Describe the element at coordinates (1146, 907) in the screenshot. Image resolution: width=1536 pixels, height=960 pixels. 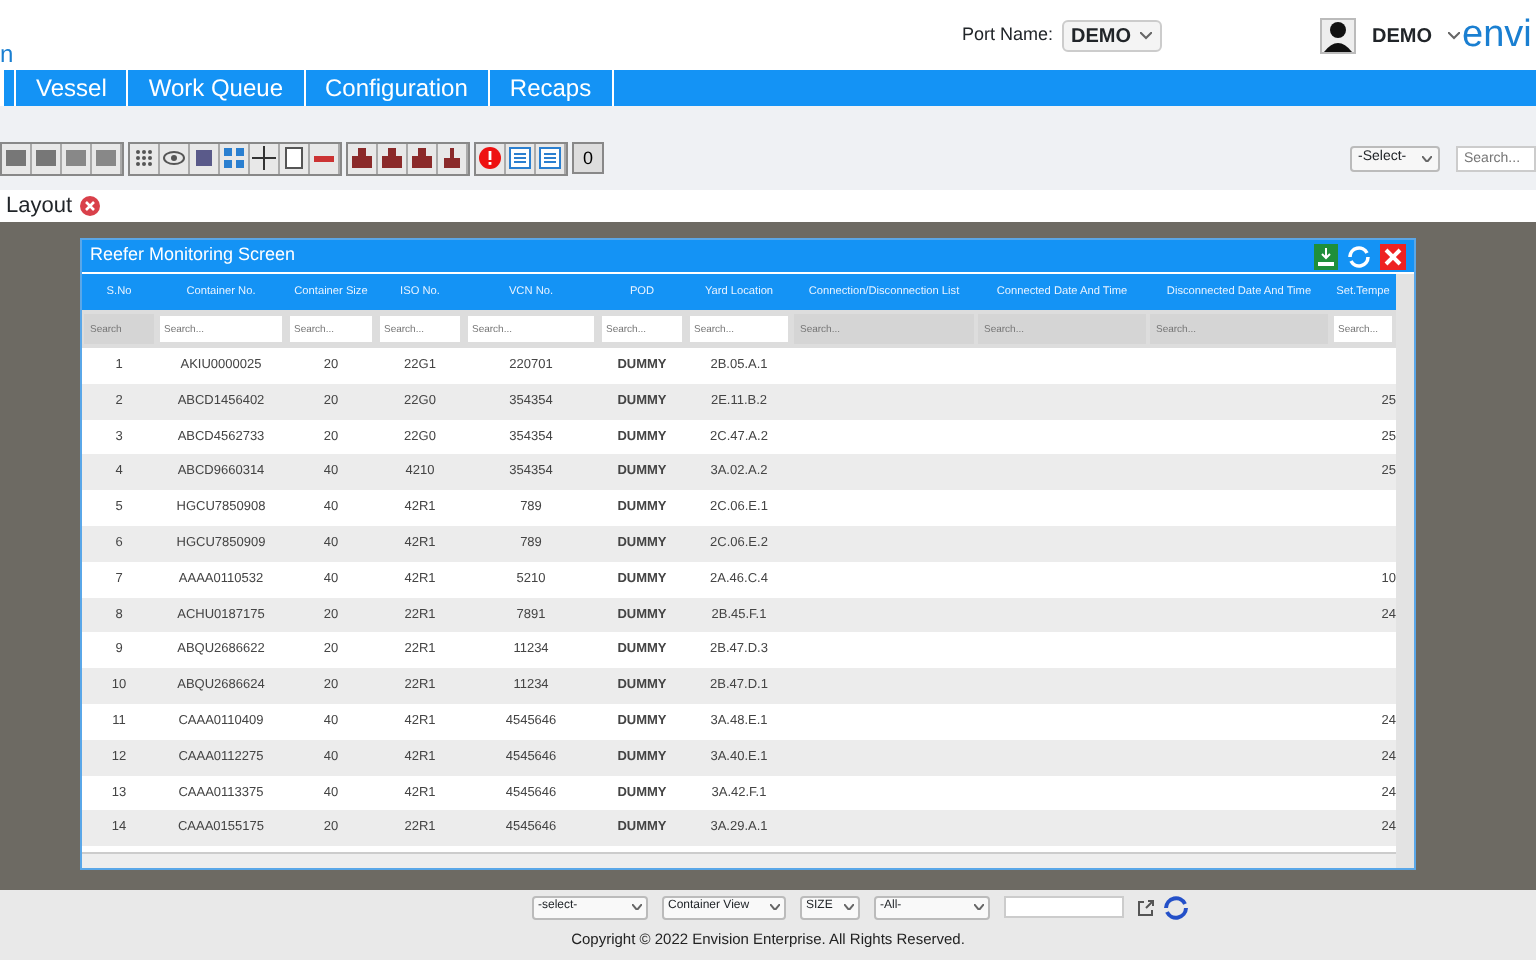
I see `external-link-icon` at that location.